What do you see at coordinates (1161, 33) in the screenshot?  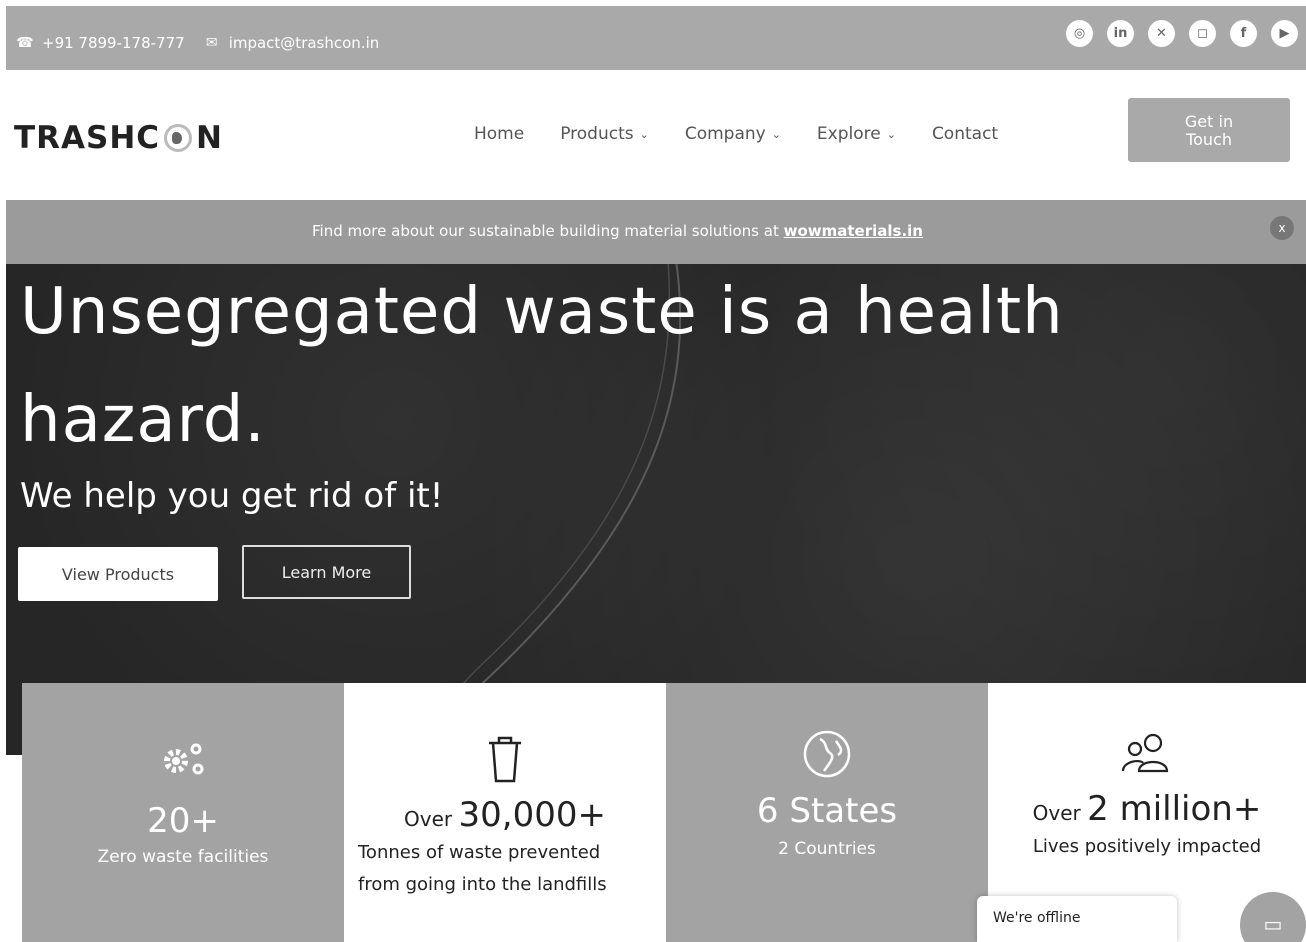 I see `x-icon: ✕` at bounding box center [1161, 33].